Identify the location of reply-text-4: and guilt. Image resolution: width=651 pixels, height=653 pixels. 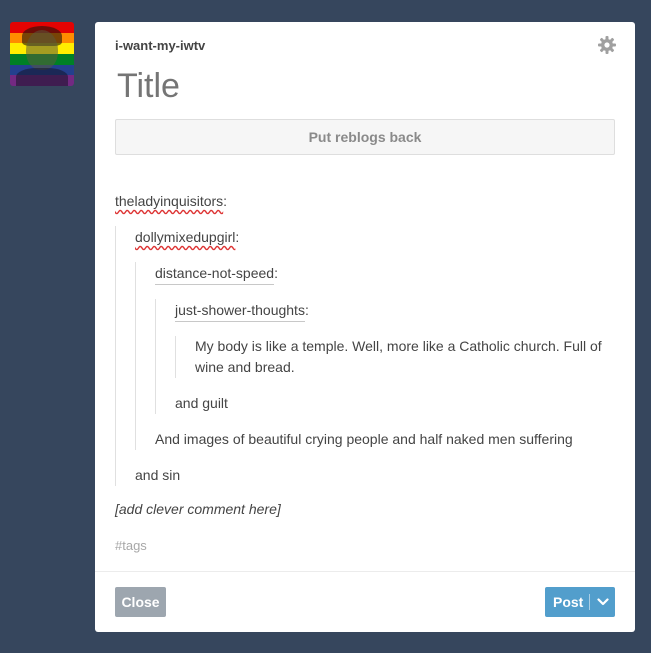
(201, 403).